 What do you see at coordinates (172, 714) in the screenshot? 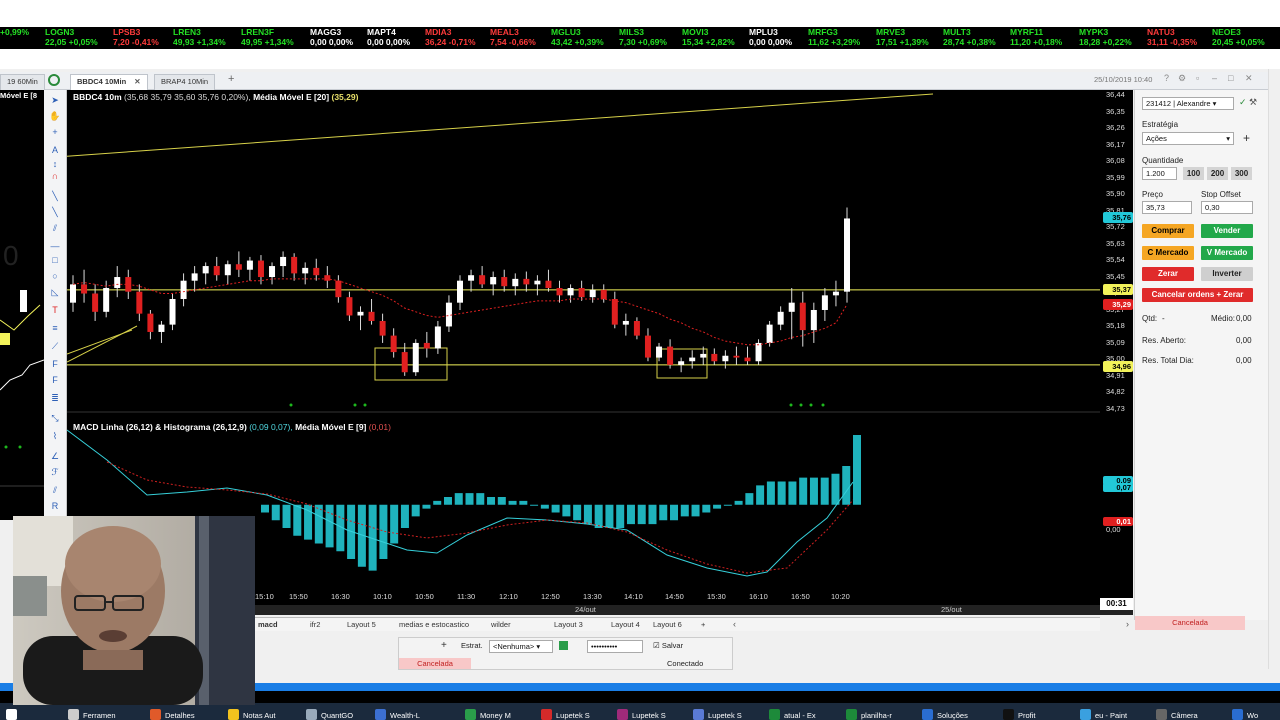
I see `taskbar-item: Detalhes` at bounding box center [172, 714].